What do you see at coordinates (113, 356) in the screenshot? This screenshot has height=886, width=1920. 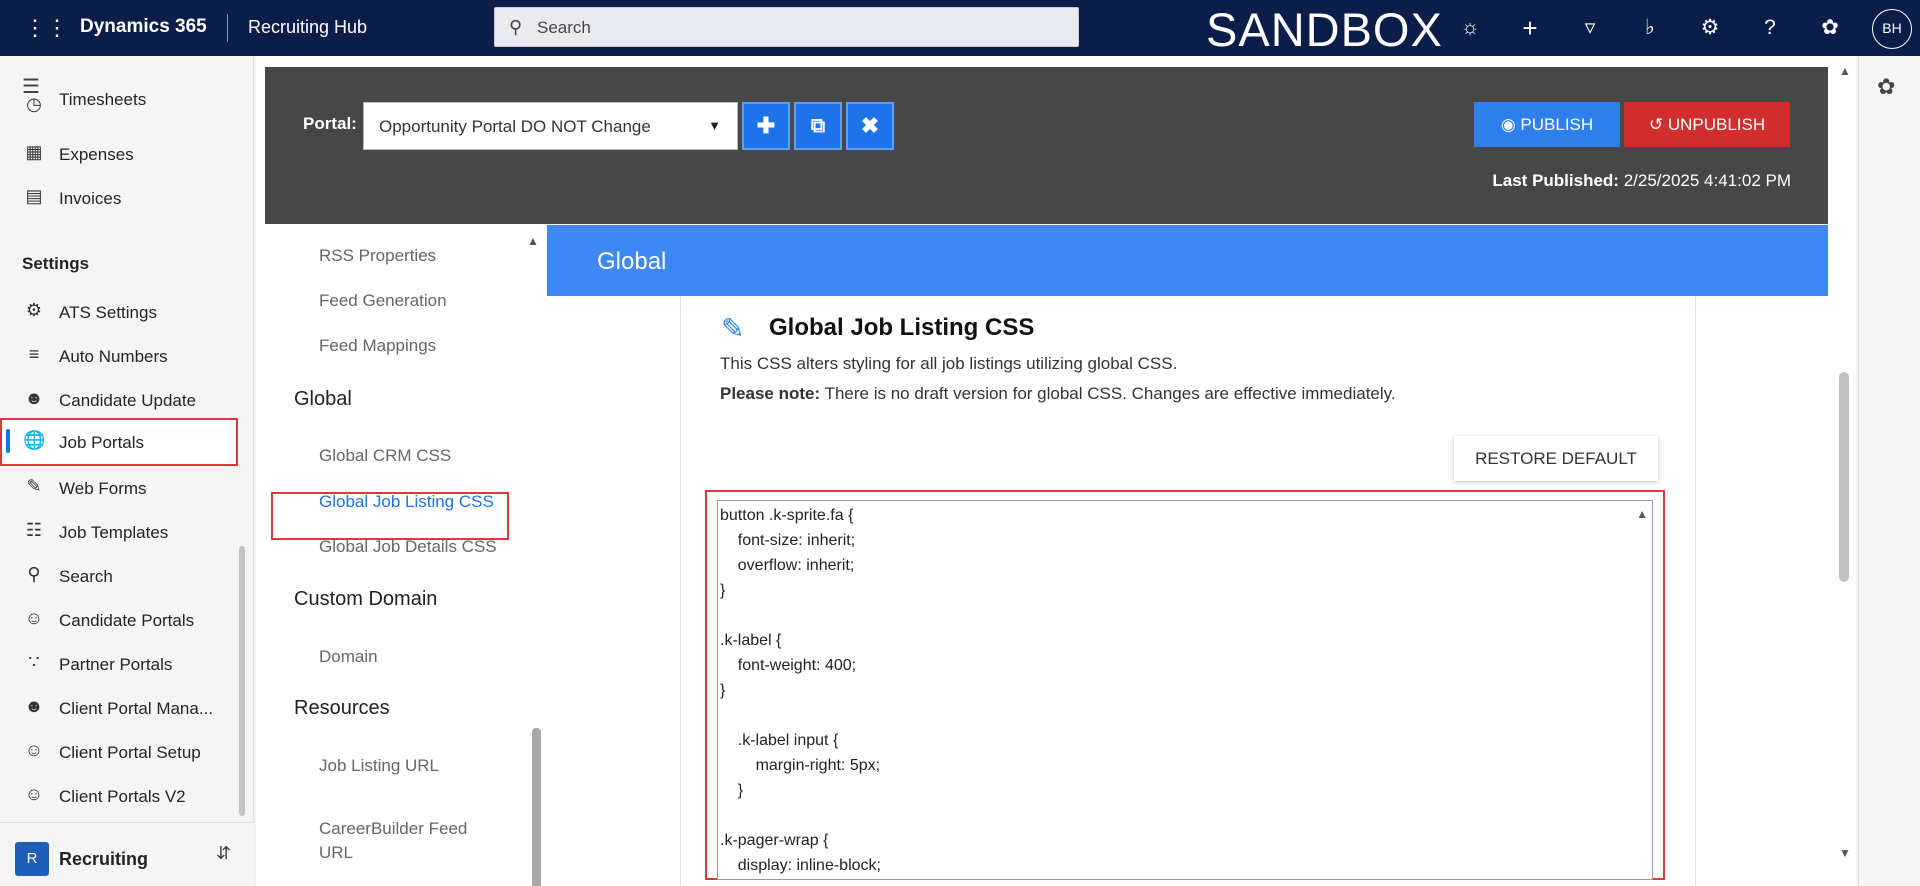 I see `sidebar-item-label: Auto Numbers` at bounding box center [113, 356].